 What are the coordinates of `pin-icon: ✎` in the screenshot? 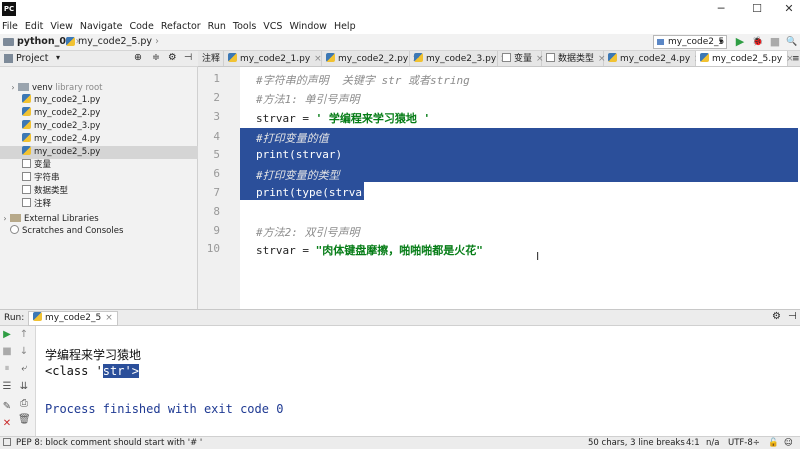 It's located at (7, 407).